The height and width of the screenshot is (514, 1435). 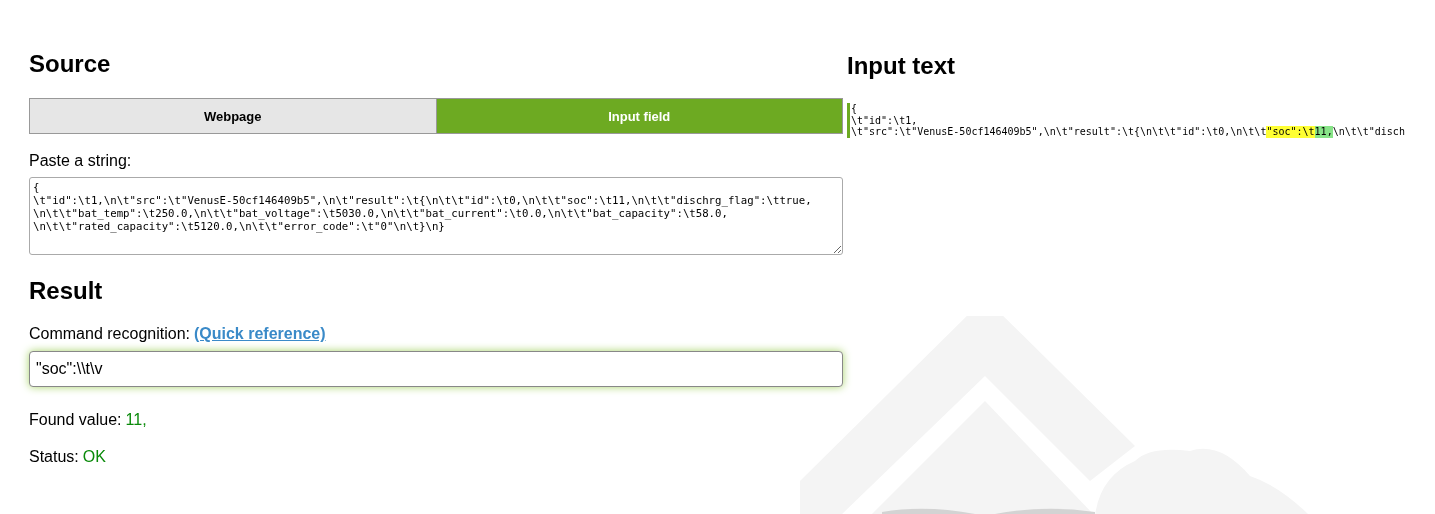 I want to click on code-text: \t"id":\t1,, so click(x=884, y=120).